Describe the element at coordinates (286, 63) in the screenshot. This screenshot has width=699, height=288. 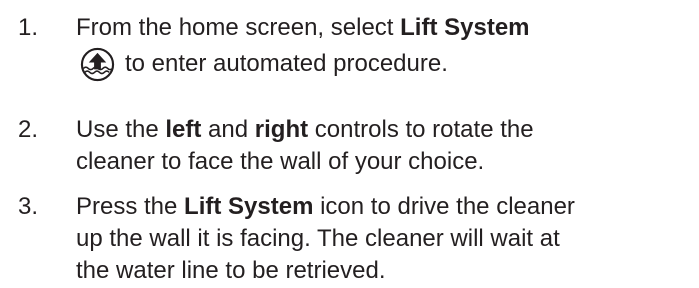
I see `step-text-segment: to enter automated procedure.` at that location.